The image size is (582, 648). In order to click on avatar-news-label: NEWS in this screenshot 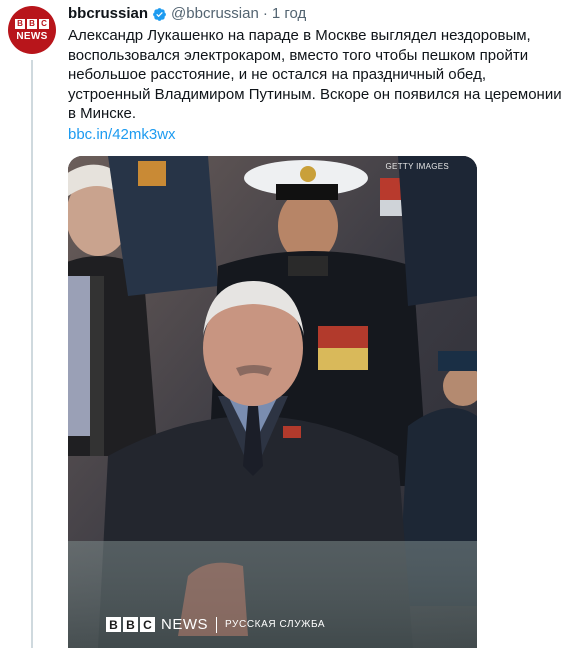, I will do `click(32, 36)`.